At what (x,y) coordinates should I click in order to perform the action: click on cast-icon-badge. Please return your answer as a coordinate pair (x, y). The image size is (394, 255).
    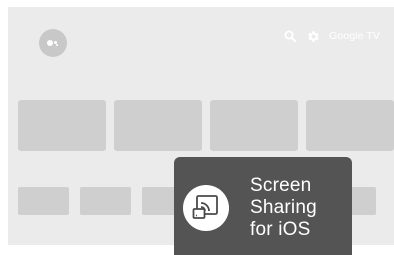
    Looking at the image, I should click on (206, 208).